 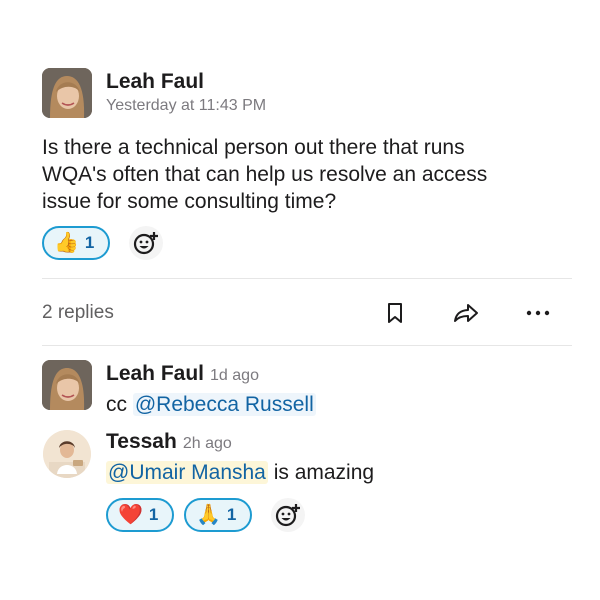 I want to click on more-actions-button, so click(x=538, y=313).